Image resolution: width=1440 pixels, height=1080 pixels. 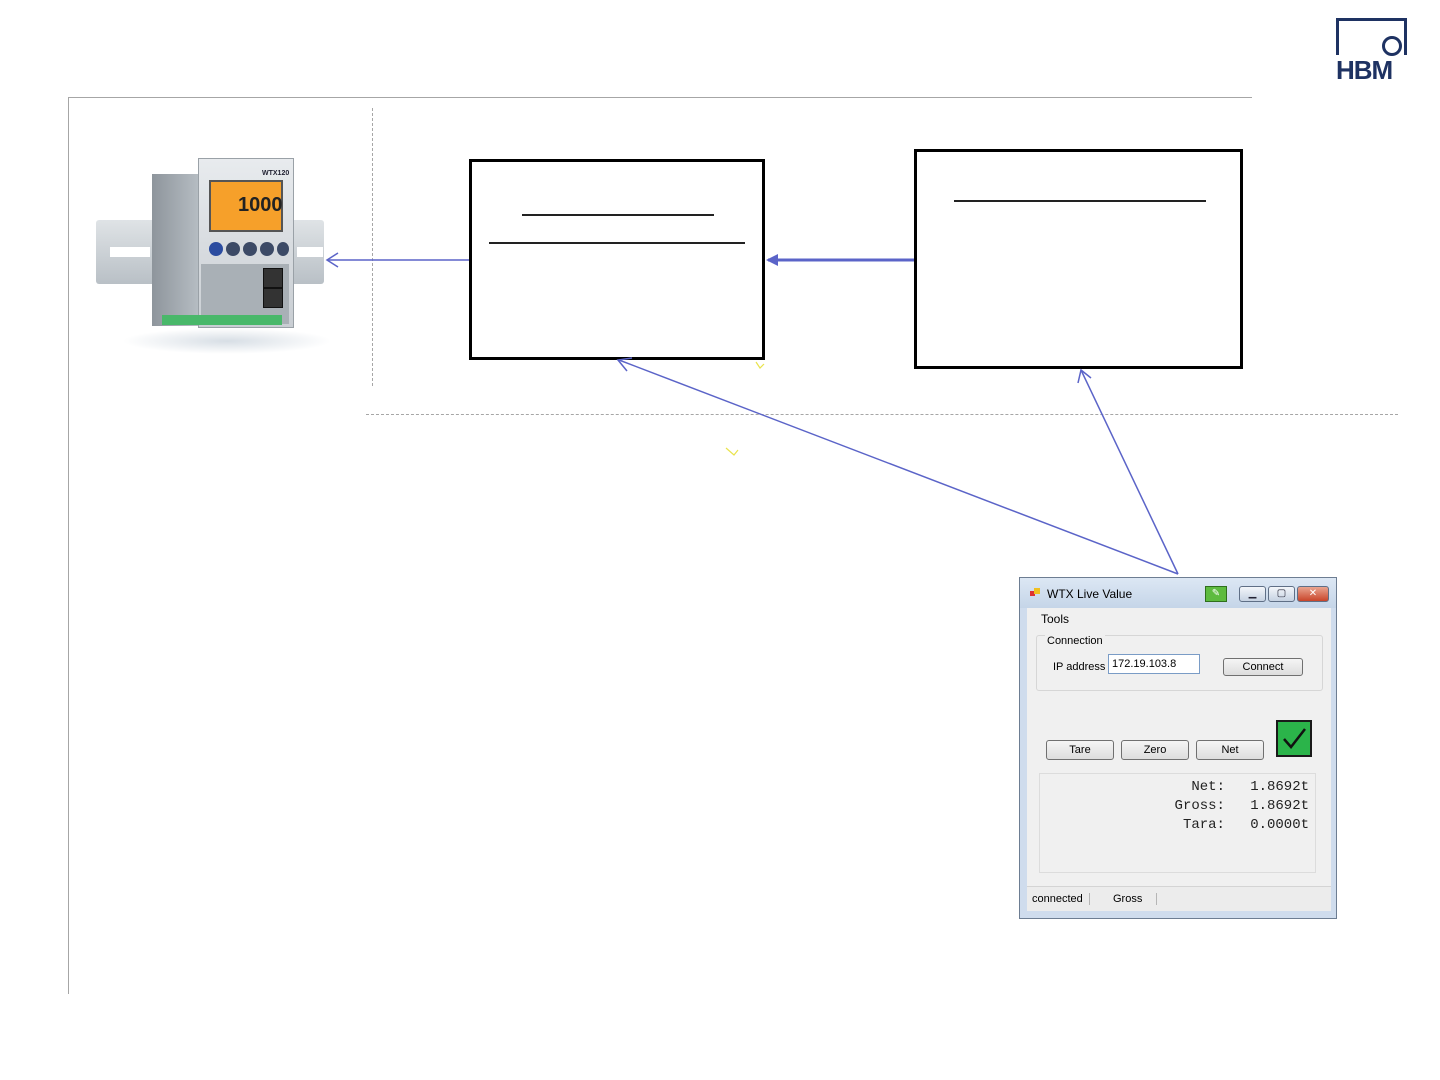 What do you see at coordinates (1313, 594) in the screenshot?
I see `close-icon: ✕` at bounding box center [1313, 594].